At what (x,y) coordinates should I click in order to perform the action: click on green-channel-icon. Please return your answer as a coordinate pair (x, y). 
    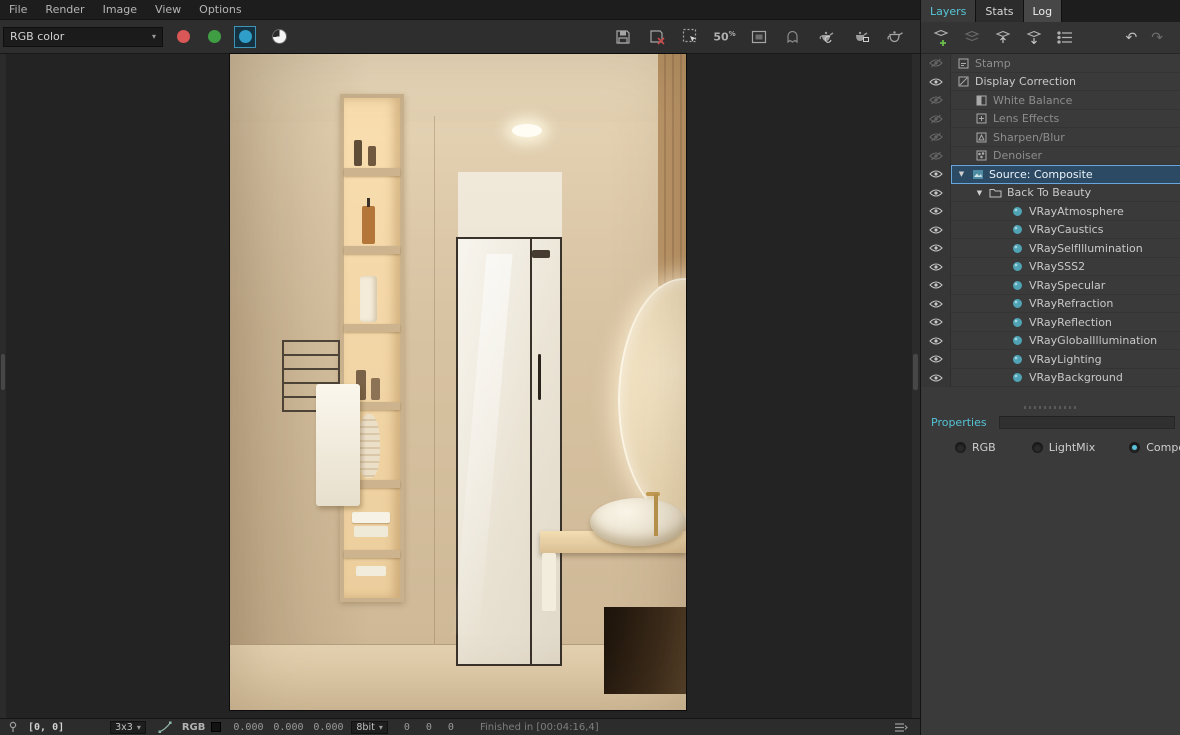
    Looking at the image, I should click on (214, 36).